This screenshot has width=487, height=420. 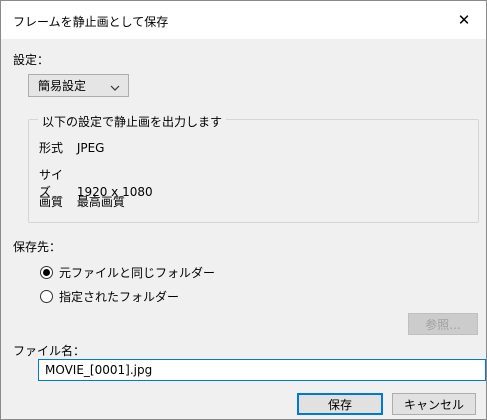 I want to click on title-bar: フレームを静止画として保存 ✕, so click(x=243, y=20).